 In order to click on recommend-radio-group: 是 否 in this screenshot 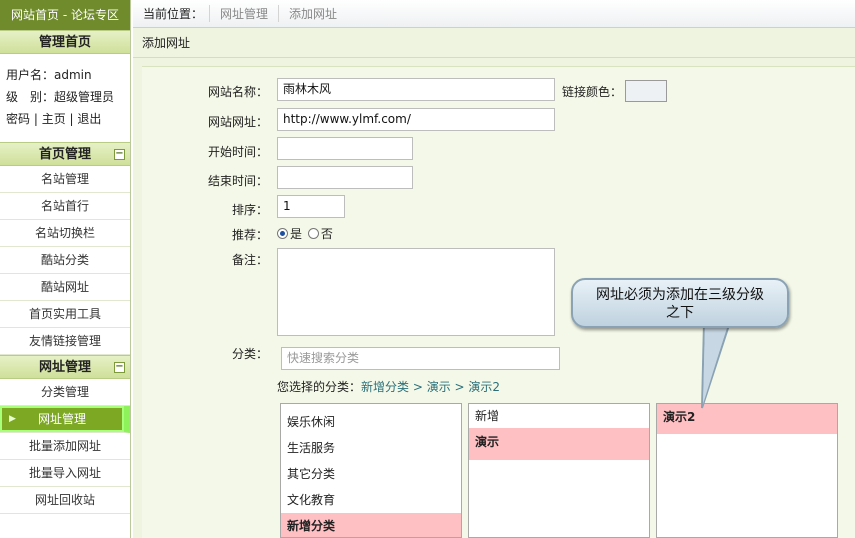, I will do `click(305, 233)`.